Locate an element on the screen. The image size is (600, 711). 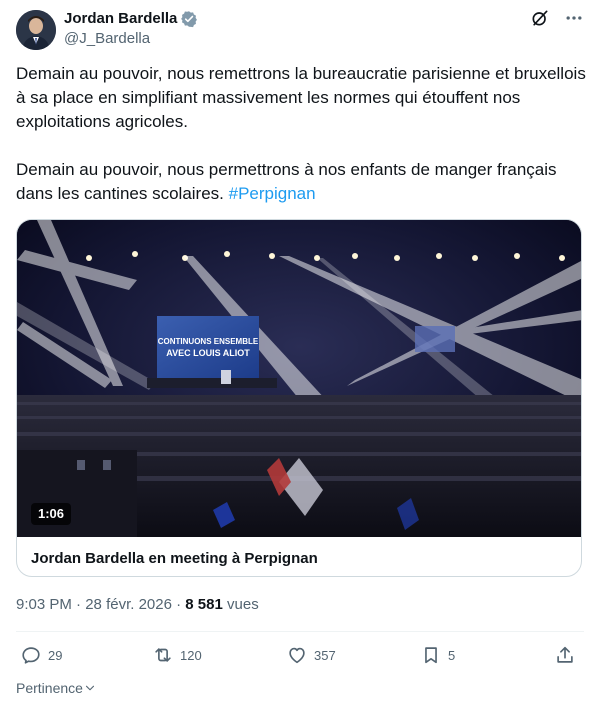
hashtag-link: #Perpignan is located at coordinates (272, 193).